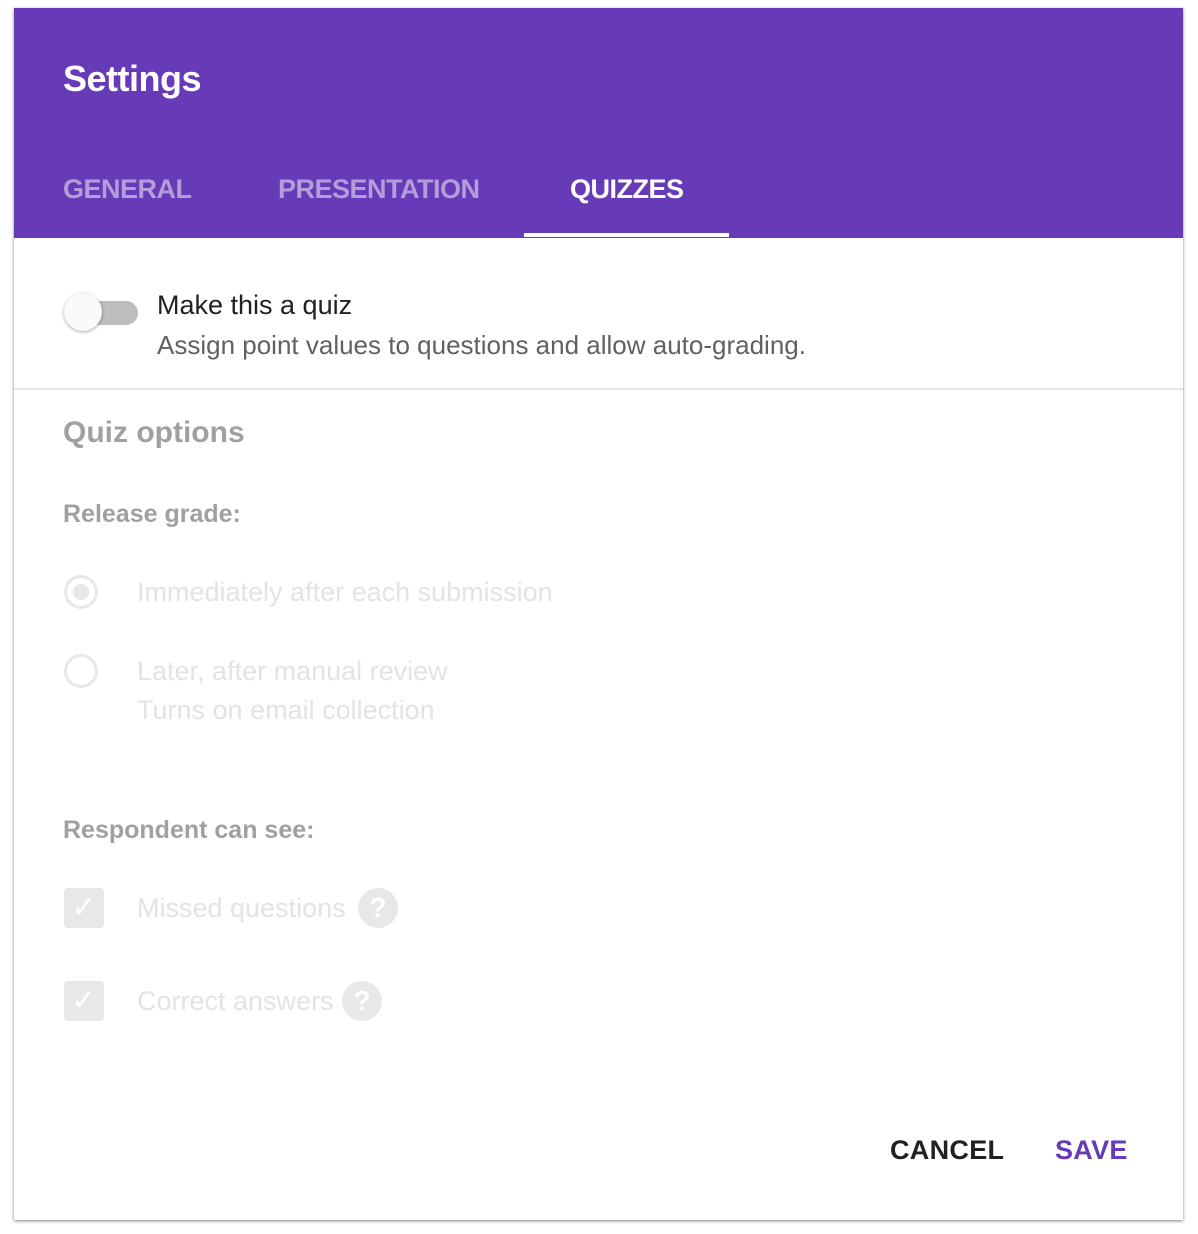  I want to click on correct-answers-label: Correct answers, so click(235, 1001).